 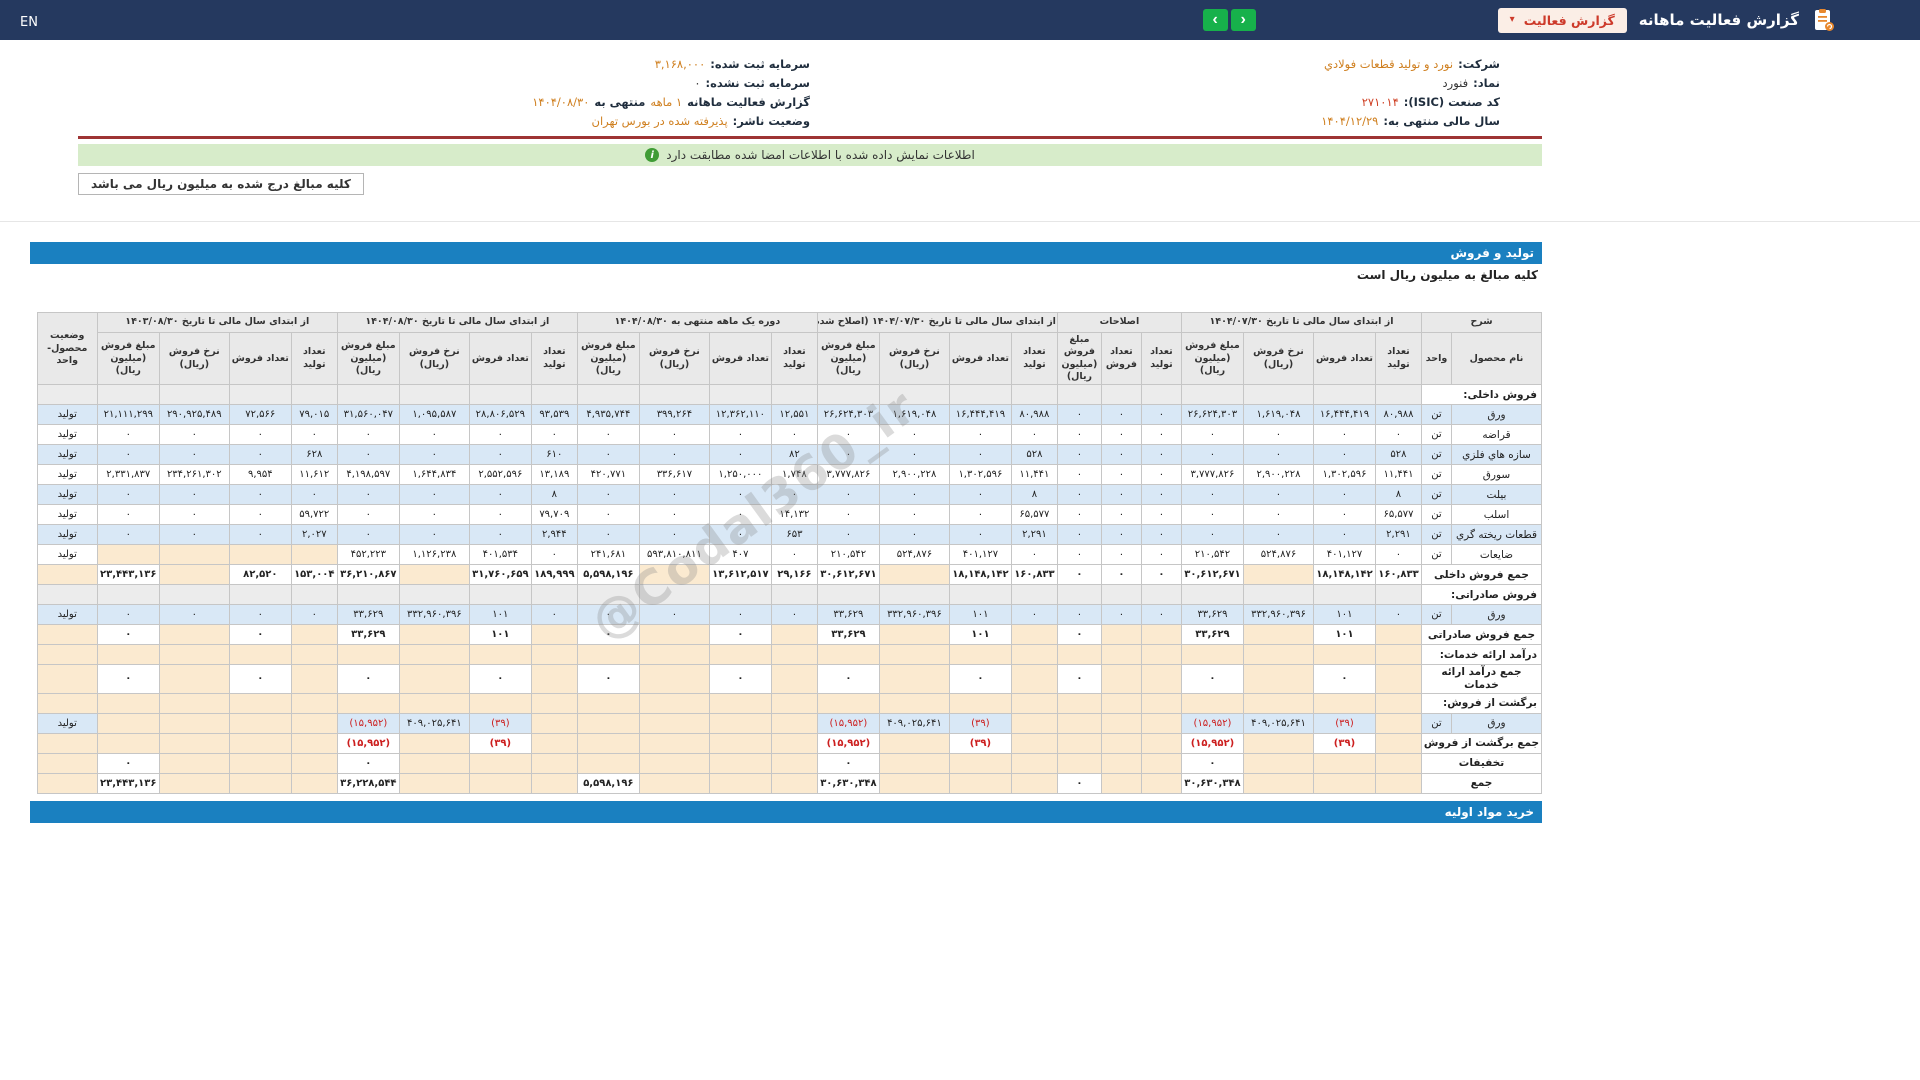 What do you see at coordinates (1481, 763) in the screenshot?
I see `total-label: تخفیفات` at bounding box center [1481, 763].